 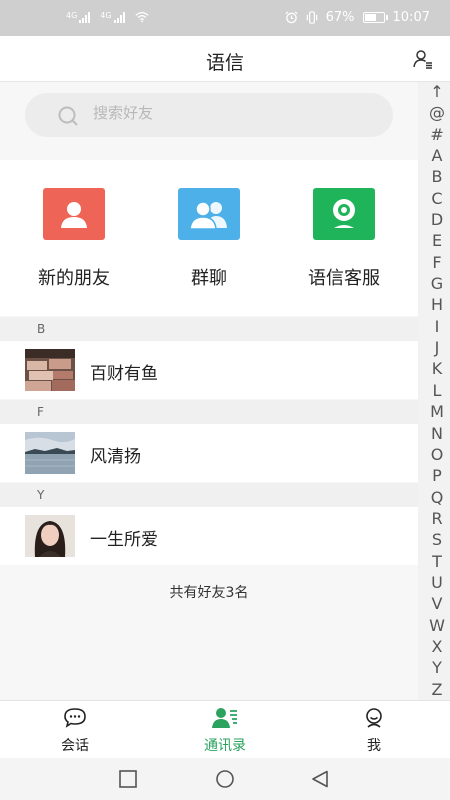 I want to click on index-letter: W, so click(x=437, y=625).